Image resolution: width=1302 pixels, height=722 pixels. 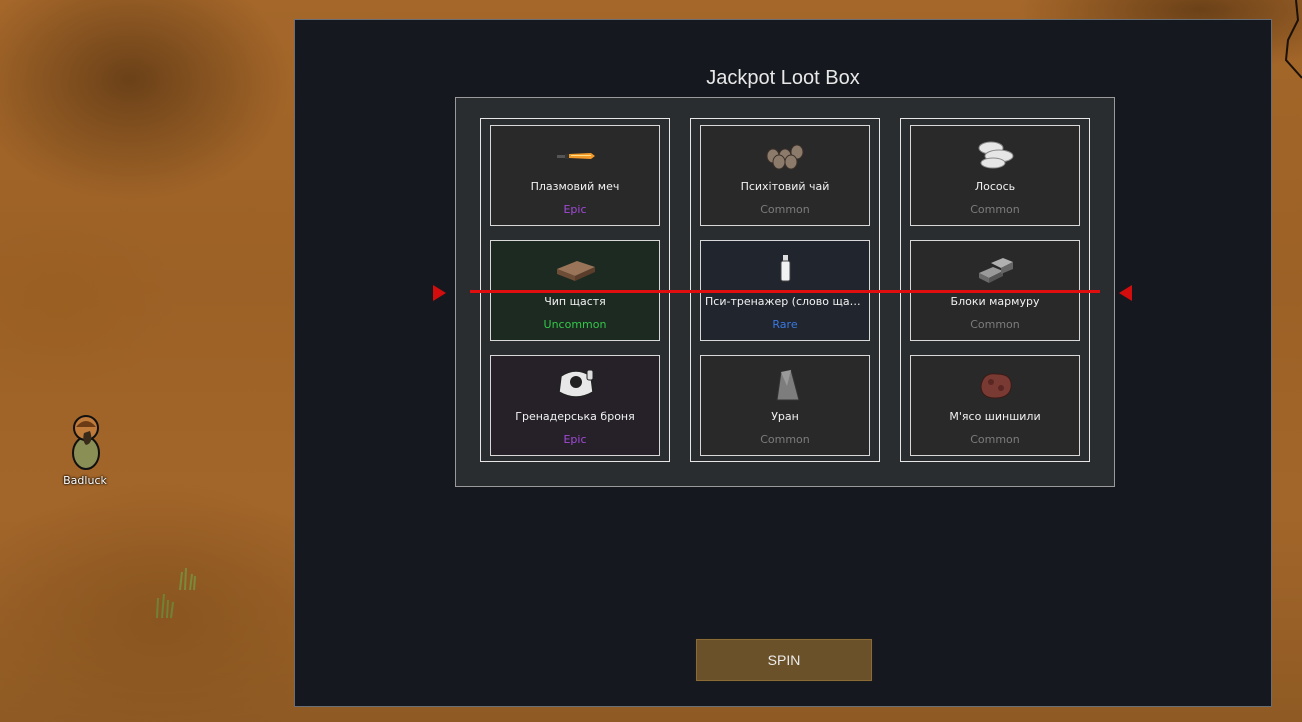 What do you see at coordinates (995, 301) in the screenshot?
I see `item-name: Блоки мармуру` at bounding box center [995, 301].